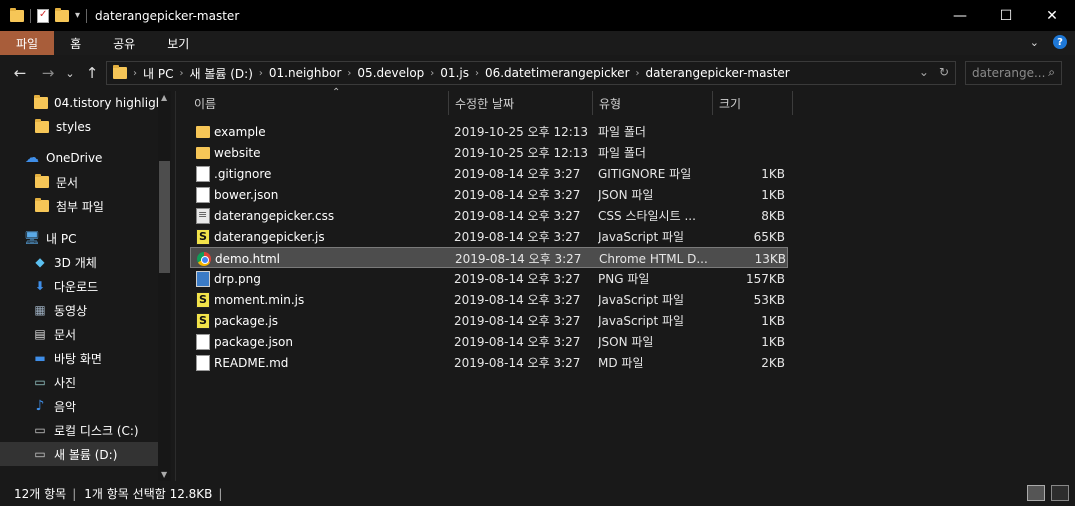 The image size is (1075, 506). I want to click on tab-home: 홈, so click(75, 43).